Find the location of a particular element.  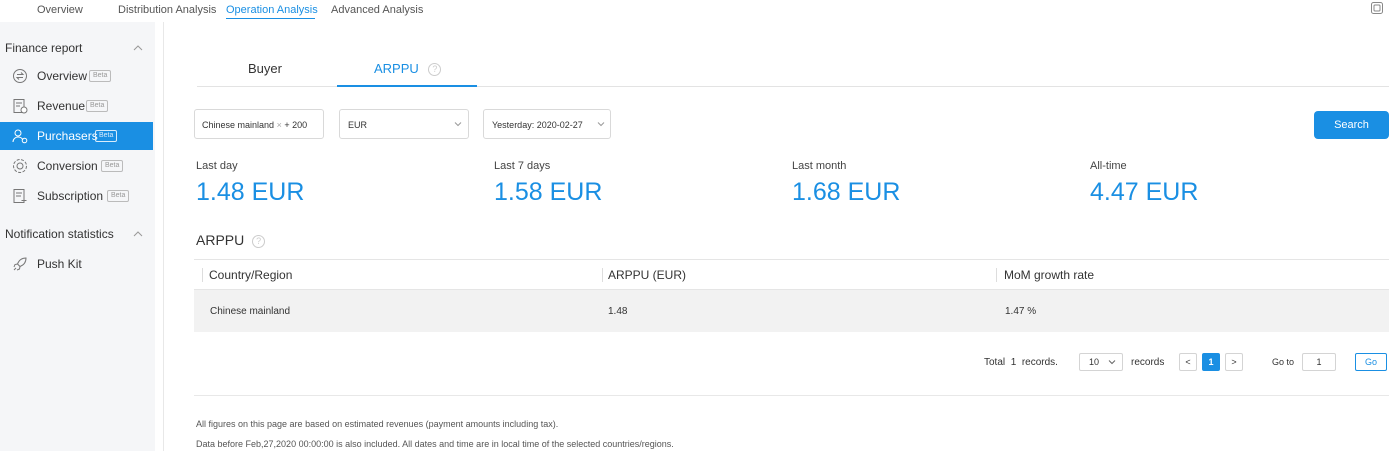

sidebar-group-finance-report: Finance report is located at coordinates (43, 48).